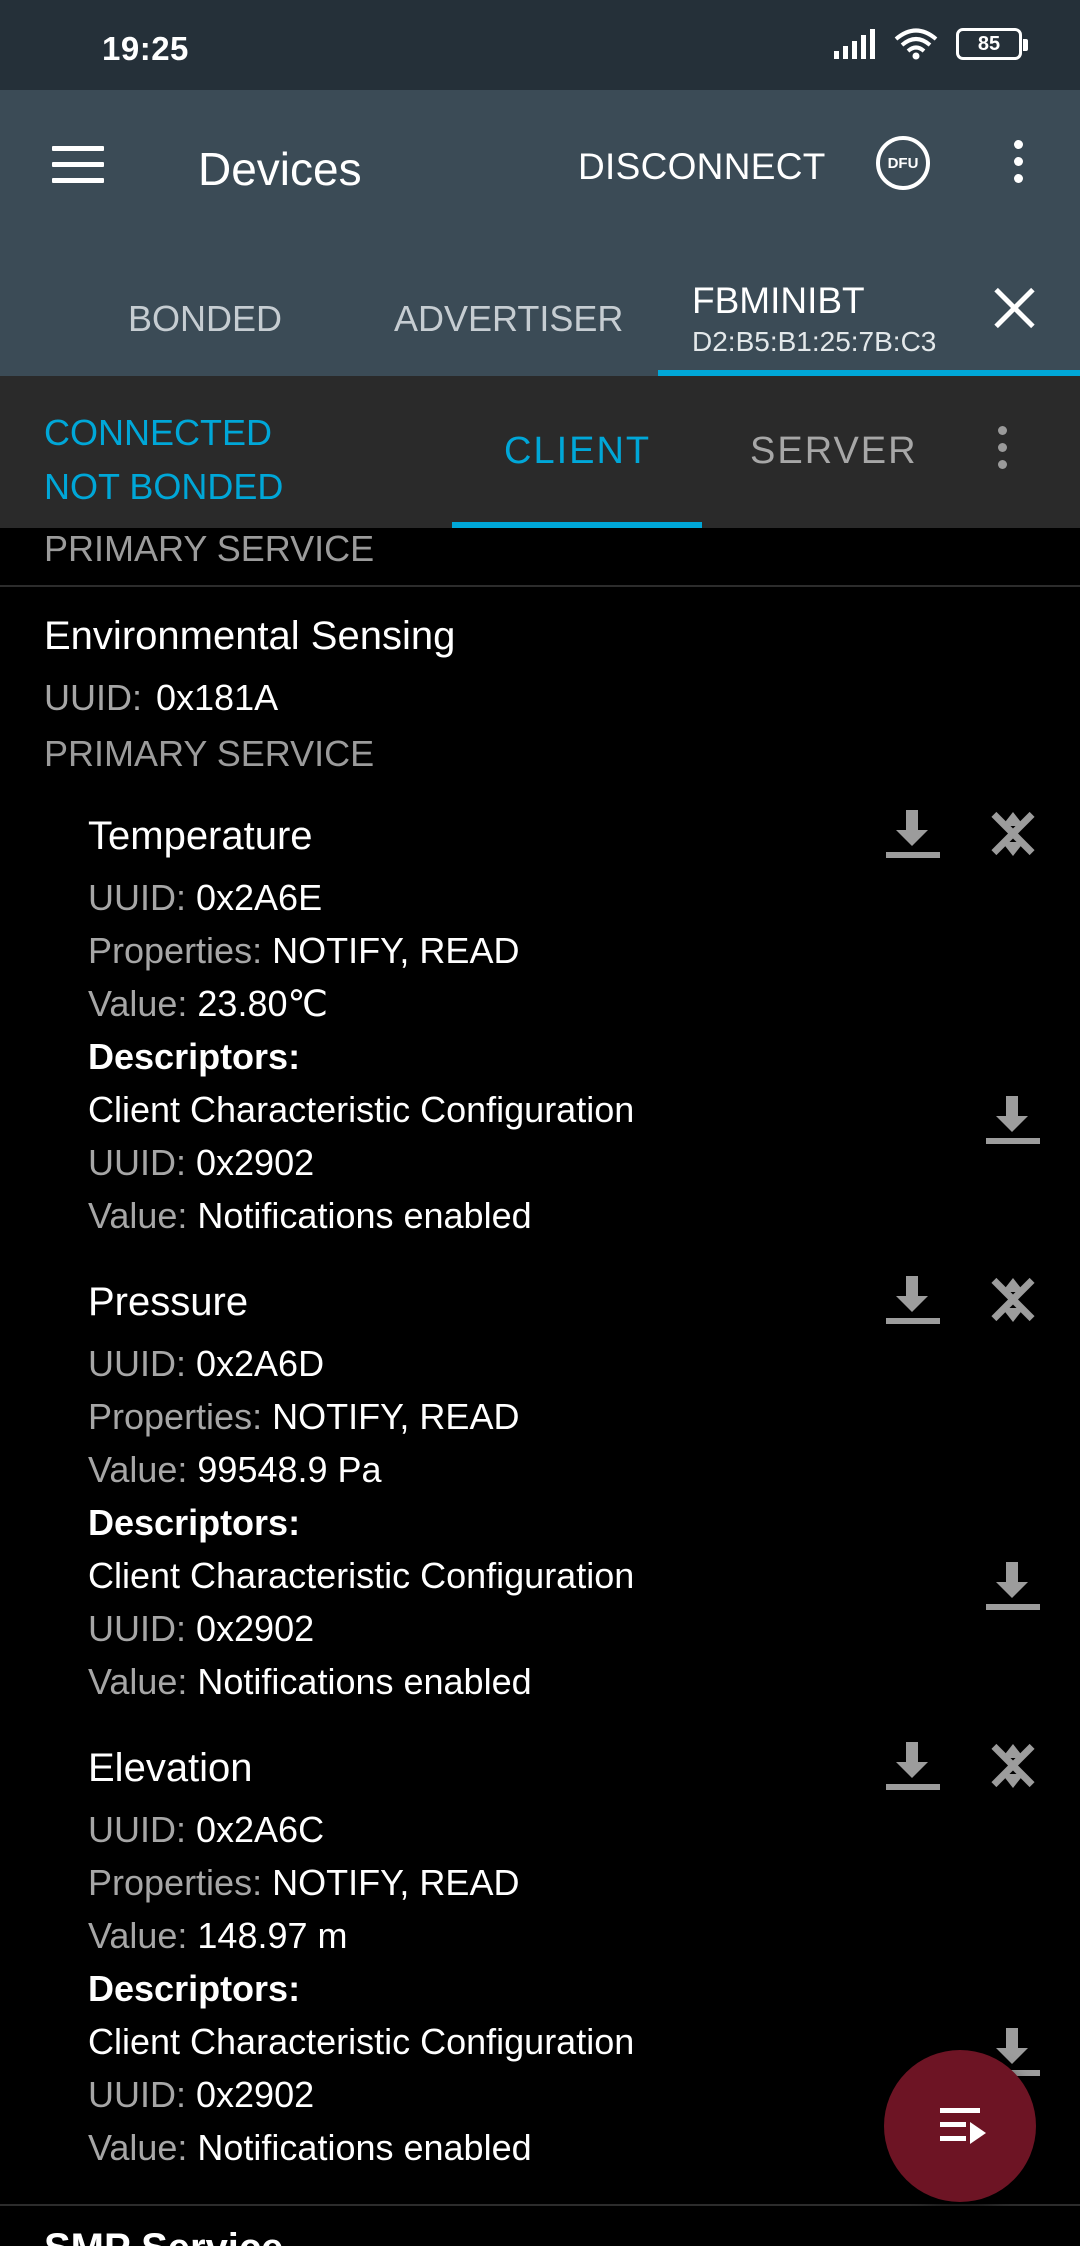 This screenshot has width=1080, height=2246. Describe the element at coordinates (508, 319) in the screenshot. I see `tab-advertiser: ADVERTISER` at that location.